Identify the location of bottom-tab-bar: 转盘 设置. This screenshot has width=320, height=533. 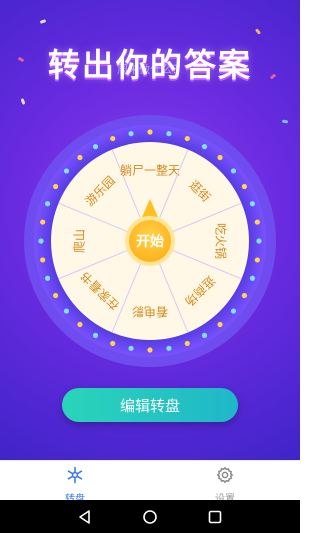
(150, 482).